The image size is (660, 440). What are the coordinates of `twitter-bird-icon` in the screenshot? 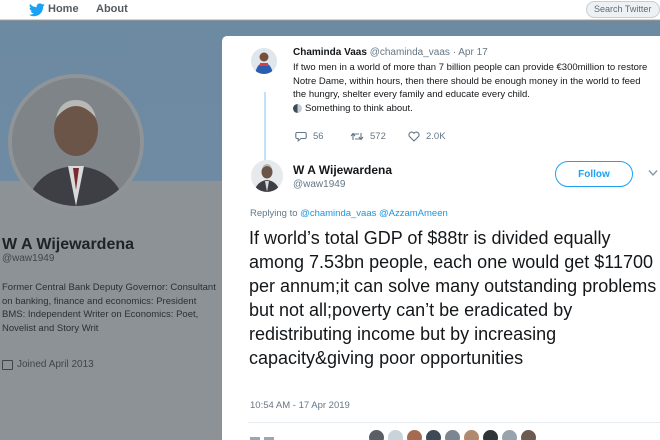 It's located at (37, 10).